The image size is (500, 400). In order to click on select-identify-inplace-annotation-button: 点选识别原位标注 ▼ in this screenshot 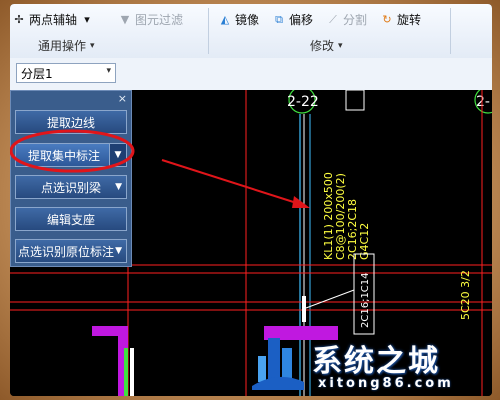, I will do `click(71, 251)`.